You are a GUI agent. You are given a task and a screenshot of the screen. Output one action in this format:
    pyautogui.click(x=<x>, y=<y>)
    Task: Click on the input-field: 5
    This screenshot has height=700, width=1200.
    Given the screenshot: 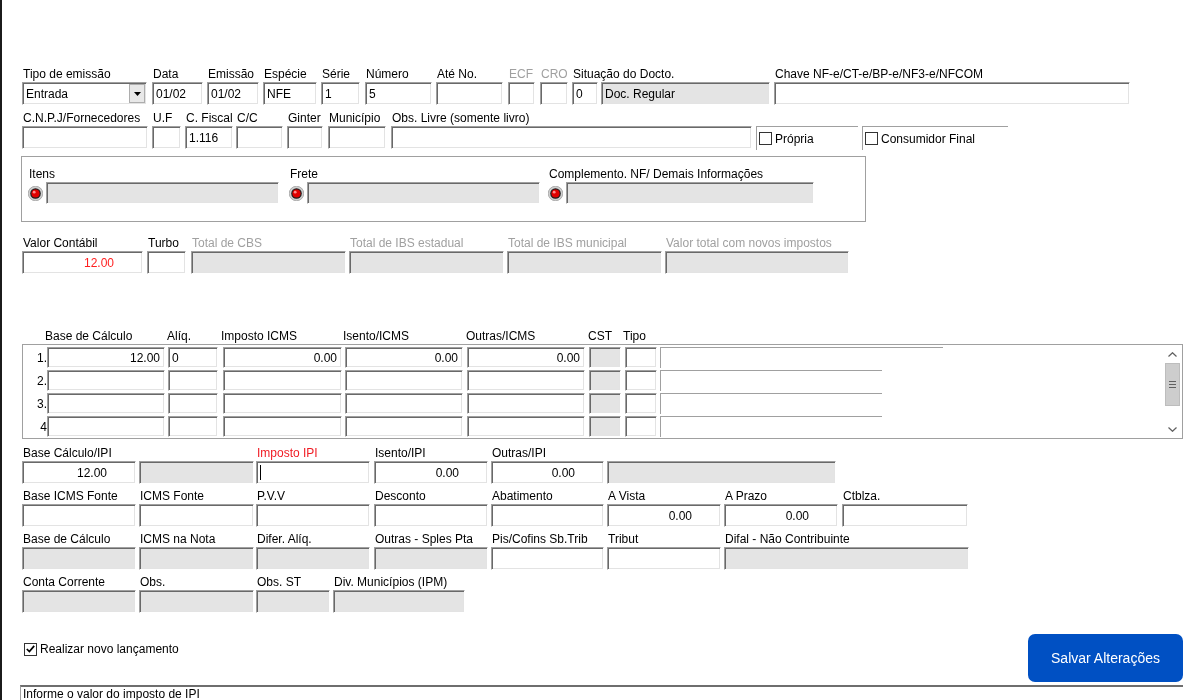 What is the action you would take?
    pyautogui.click(x=398, y=93)
    